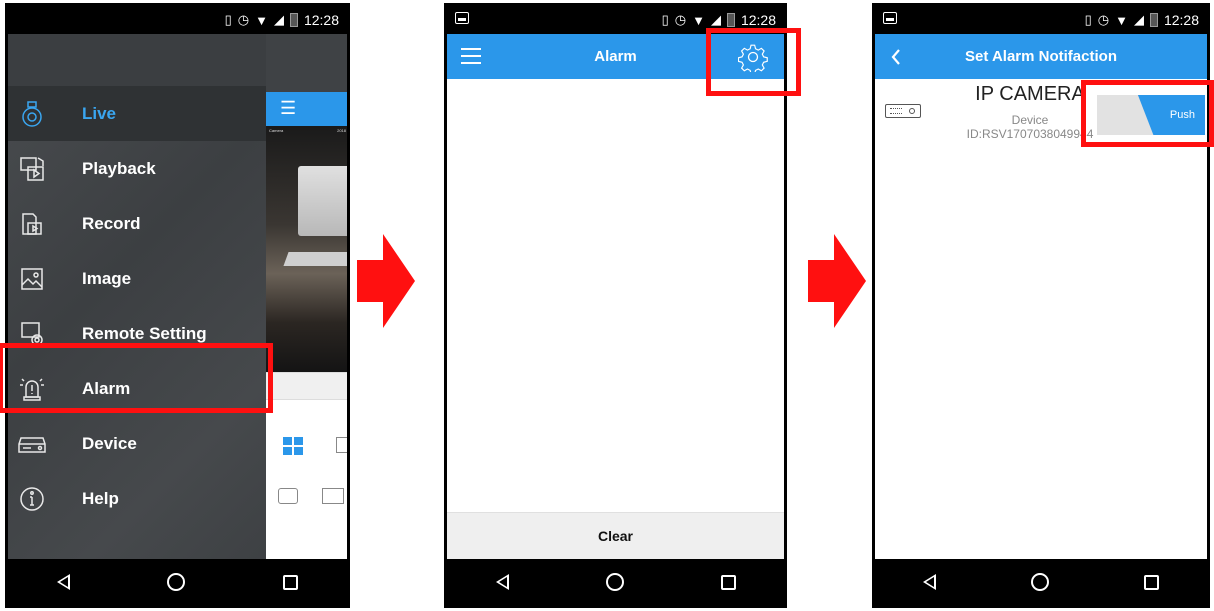 Image resolution: width=1214 pixels, height=611 pixels. I want to click on peek-header-shade, so click(306, 63).